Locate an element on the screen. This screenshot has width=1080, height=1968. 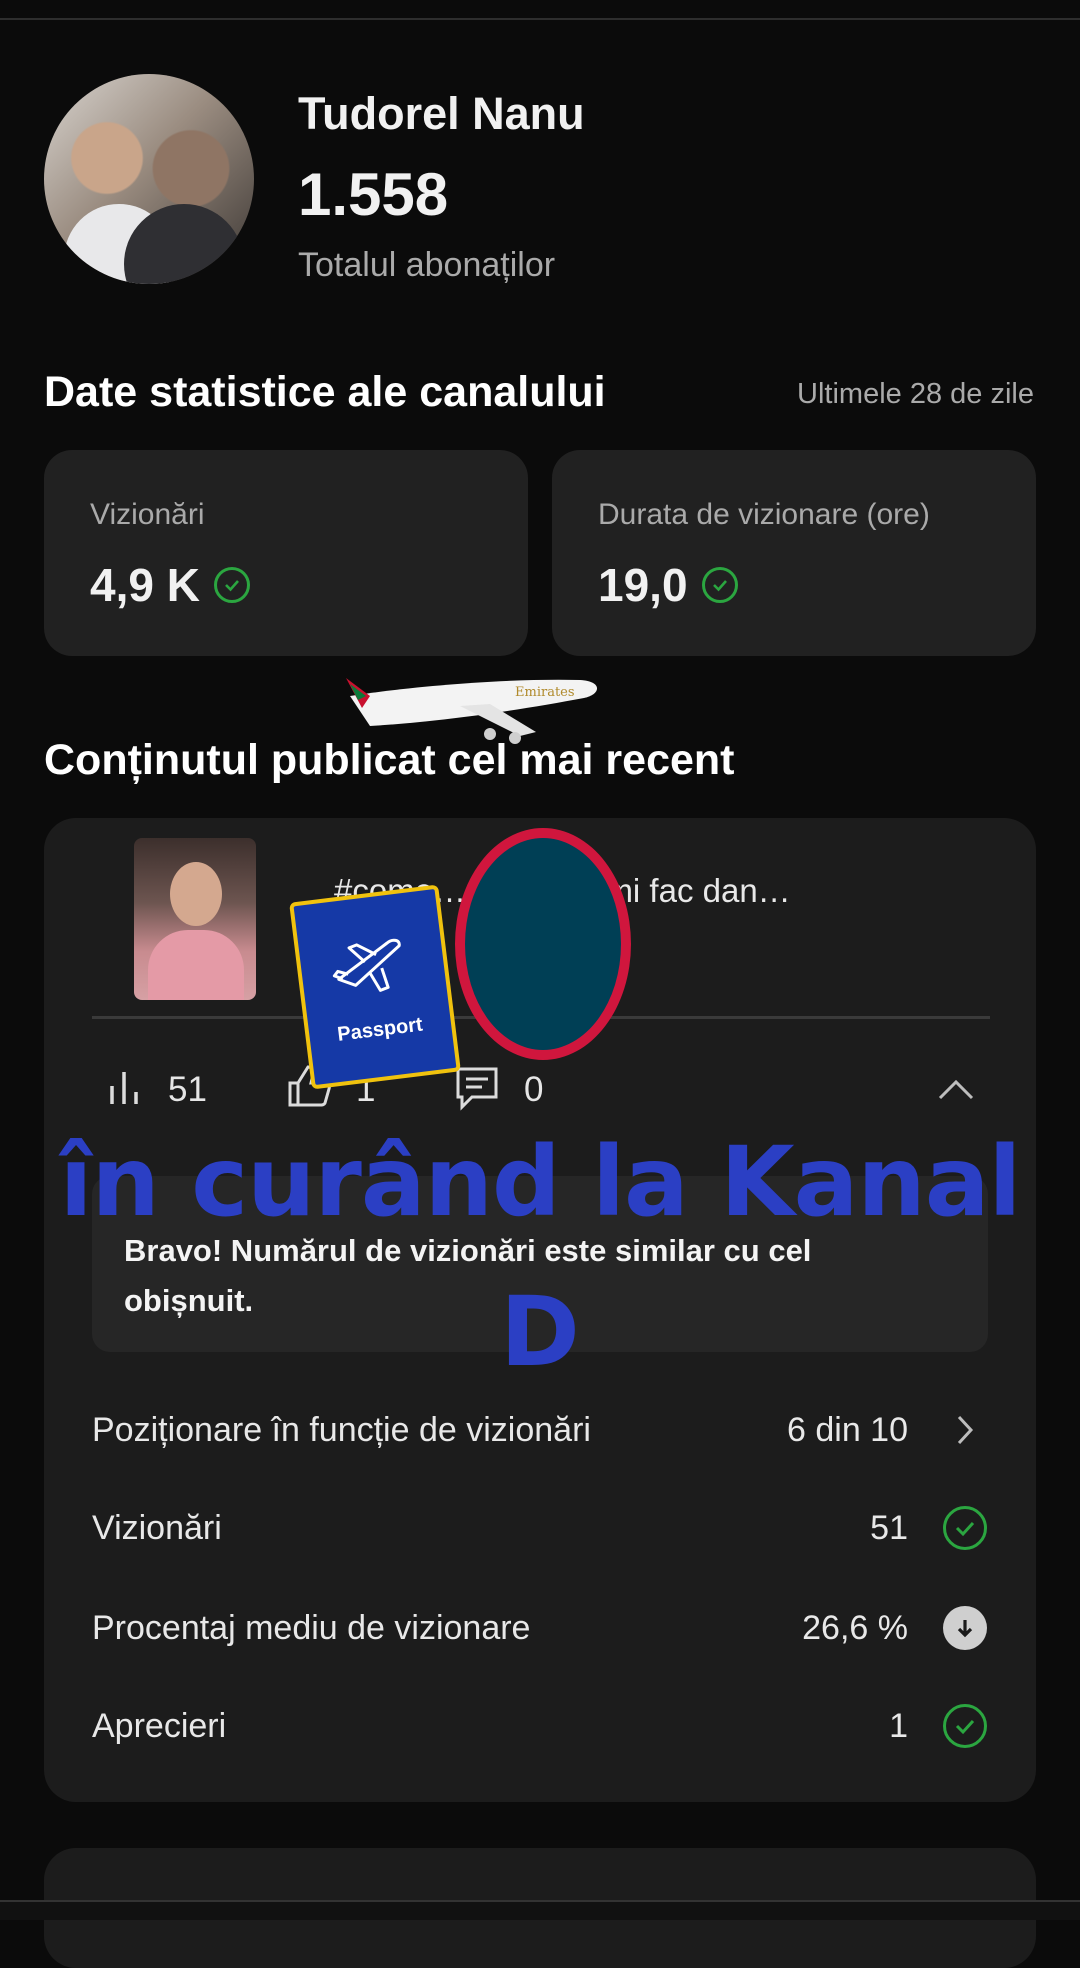
views-row-value: 51 is located at coordinates (889, 1527).